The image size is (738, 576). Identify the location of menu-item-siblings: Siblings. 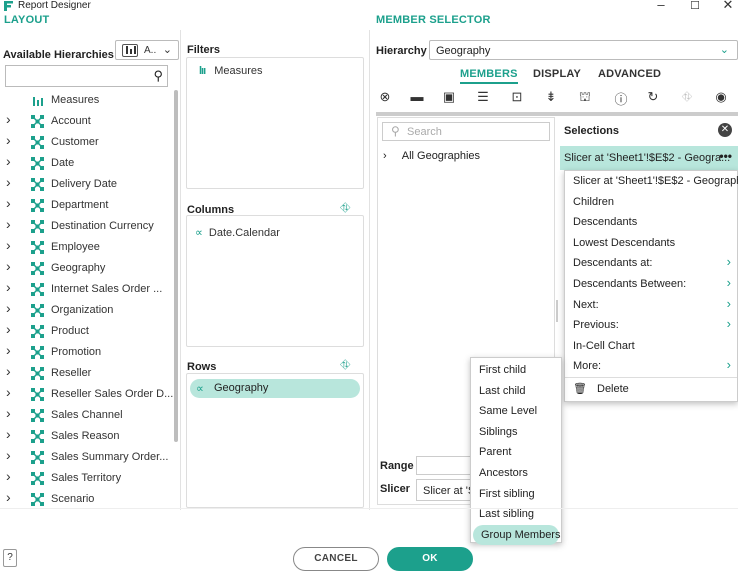
(516, 432).